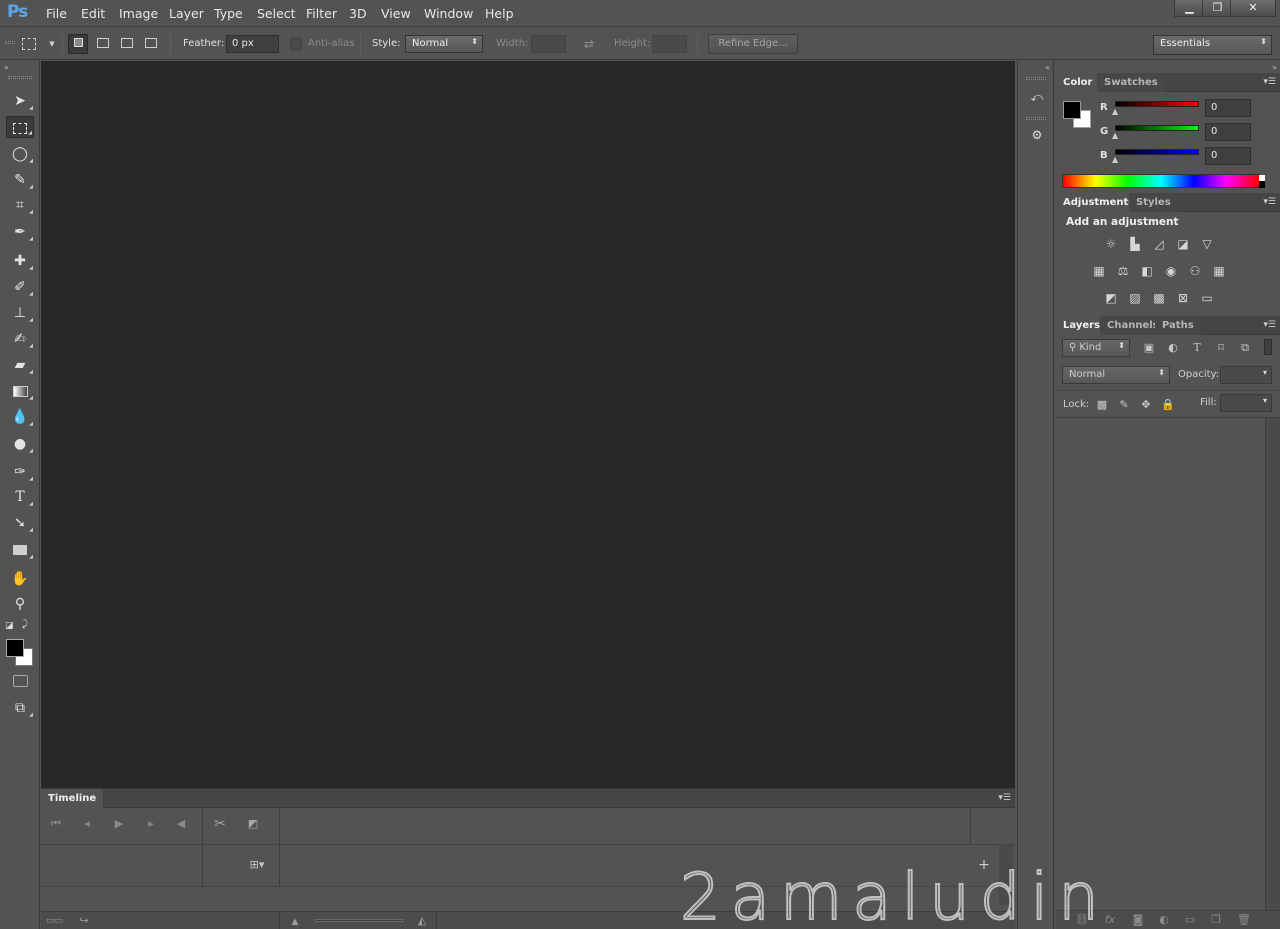 The width and height of the screenshot is (1280, 929). Describe the element at coordinates (56, 13) in the screenshot. I see `menu-file: File` at that location.